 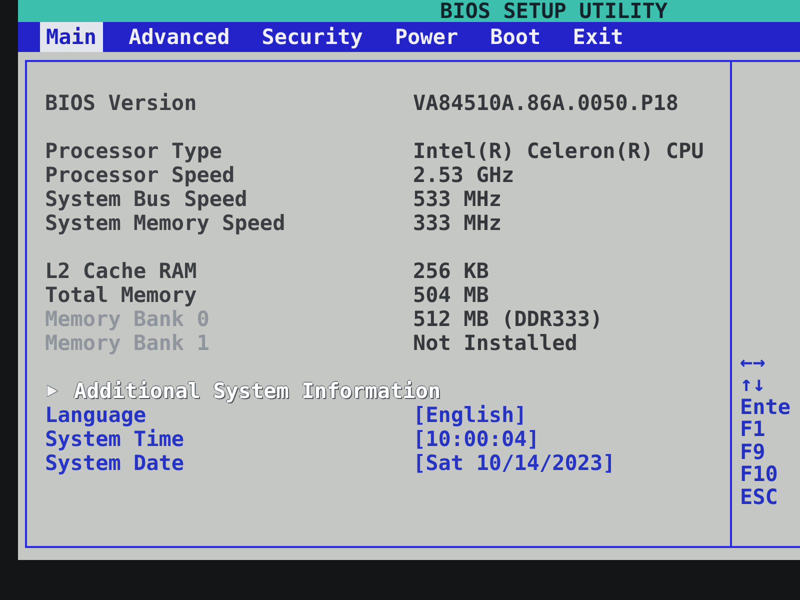 What do you see at coordinates (114, 463) in the screenshot?
I see `setting-label: System Date` at bounding box center [114, 463].